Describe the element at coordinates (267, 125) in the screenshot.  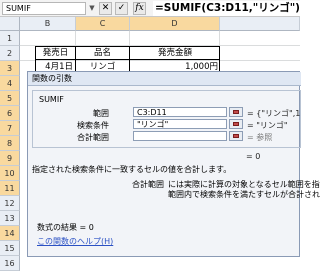
I see `criteria-result: = "リンゴ"` at that location.